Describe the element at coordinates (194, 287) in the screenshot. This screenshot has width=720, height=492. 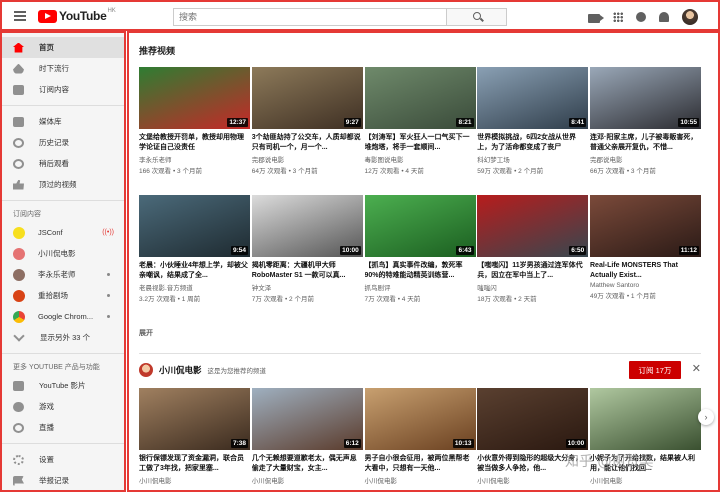
I see `video-channel: 老晨视影.音方频道` at that location.